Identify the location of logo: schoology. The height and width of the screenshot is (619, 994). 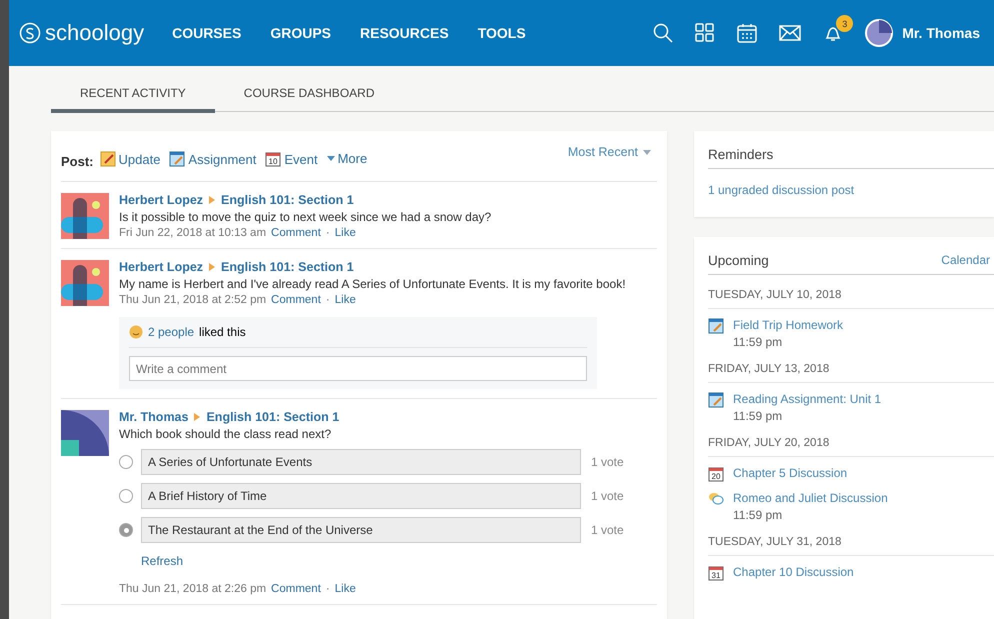
(81, 33).